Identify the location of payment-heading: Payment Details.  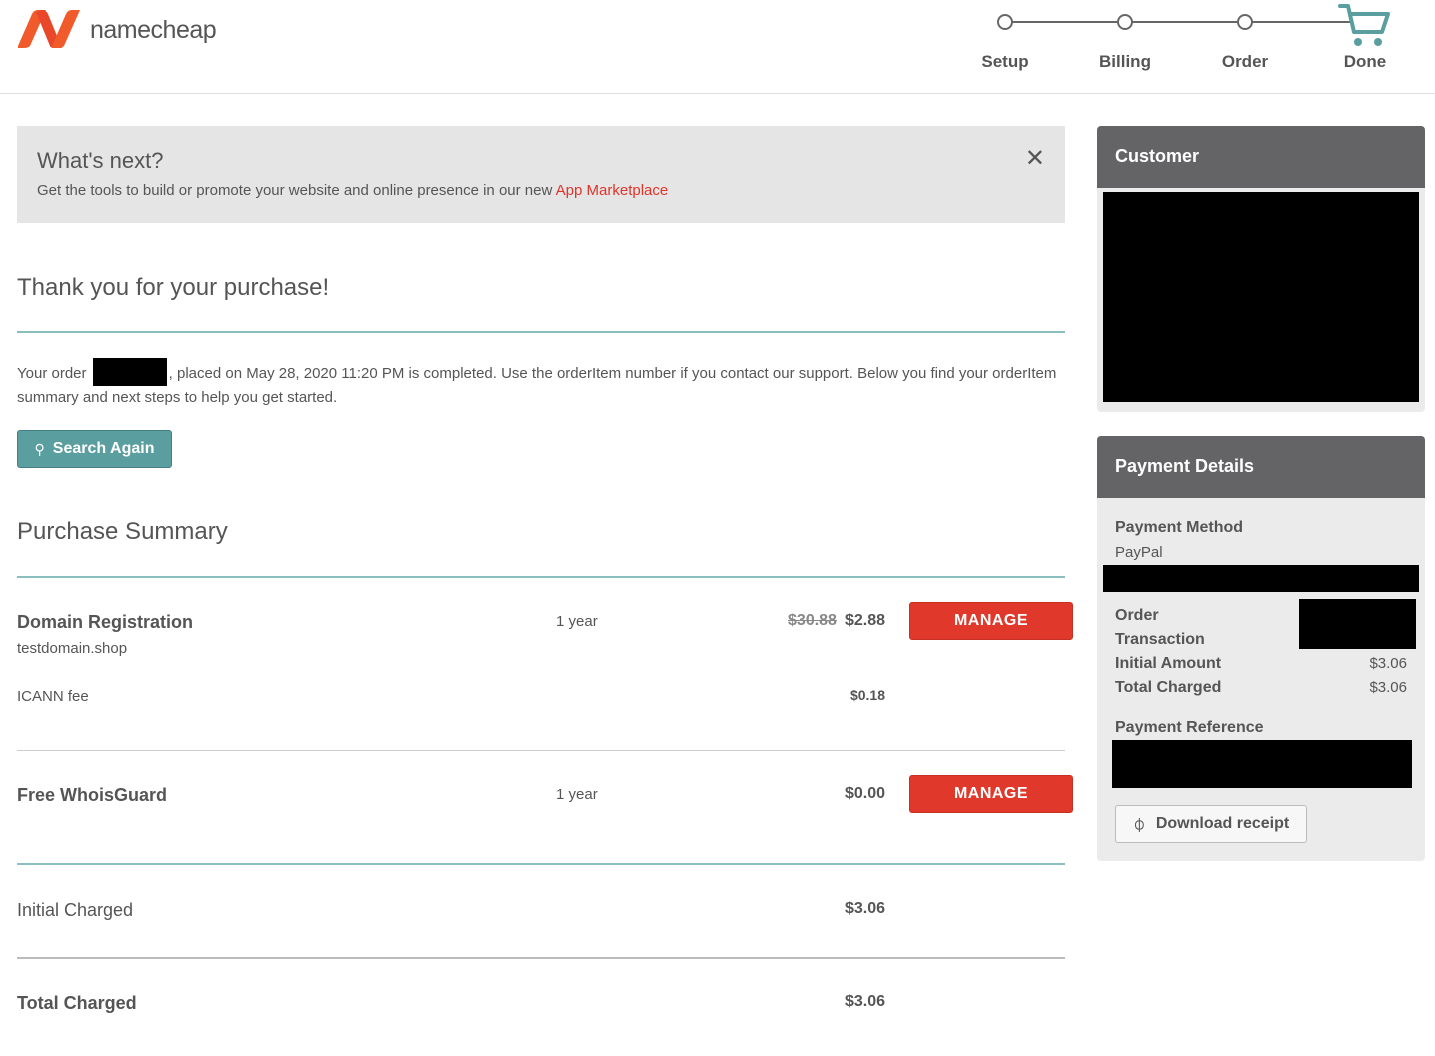
(1261, 467).